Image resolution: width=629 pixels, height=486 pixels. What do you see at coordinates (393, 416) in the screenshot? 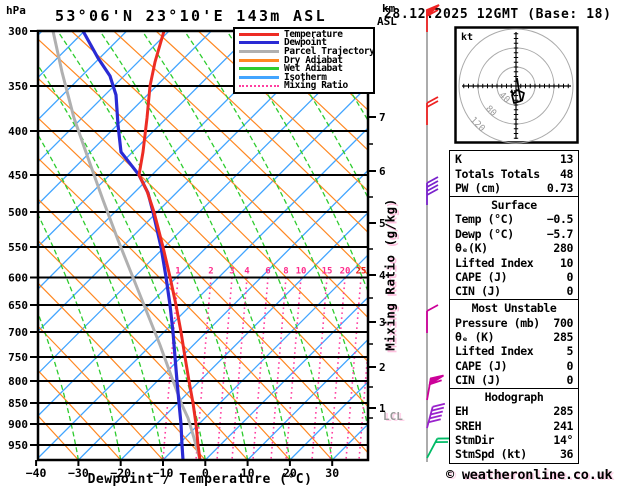
I see `lcl-marker-label: LCL` at bounding box center [393, 416].